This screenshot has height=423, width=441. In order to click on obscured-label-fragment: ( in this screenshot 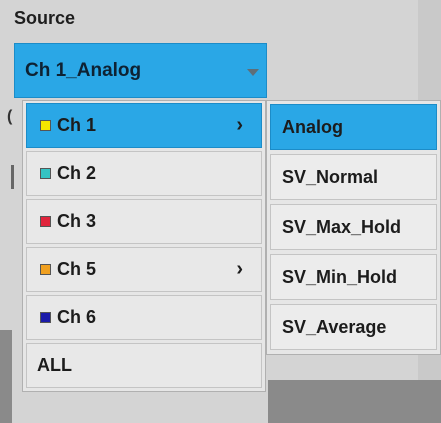, I will do `click(10, 116)`.